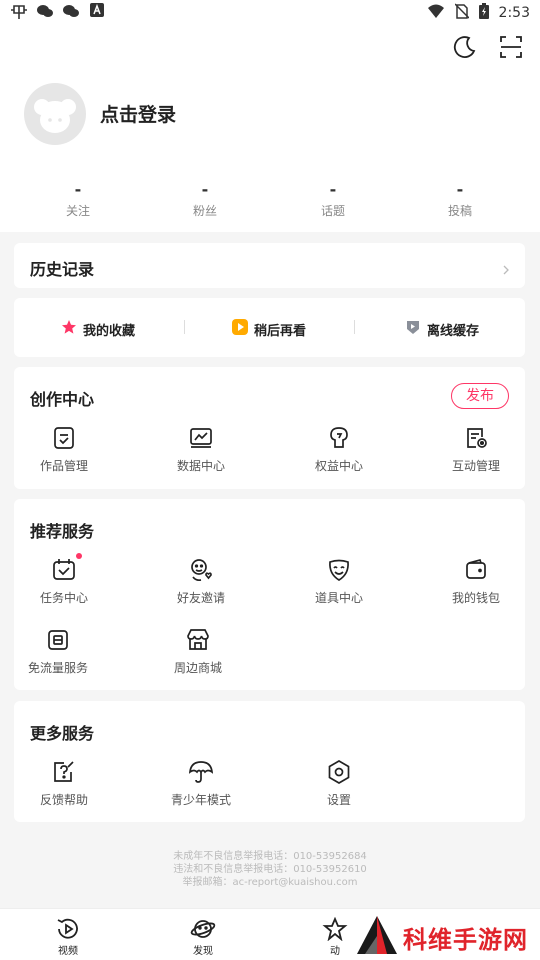 The height and width of the screenshot is (960, 540). What do you see at coordinates (475, 598) in the screenshot?
I see `wallet-label: 我的钱包` at bounding box center [475, 598].